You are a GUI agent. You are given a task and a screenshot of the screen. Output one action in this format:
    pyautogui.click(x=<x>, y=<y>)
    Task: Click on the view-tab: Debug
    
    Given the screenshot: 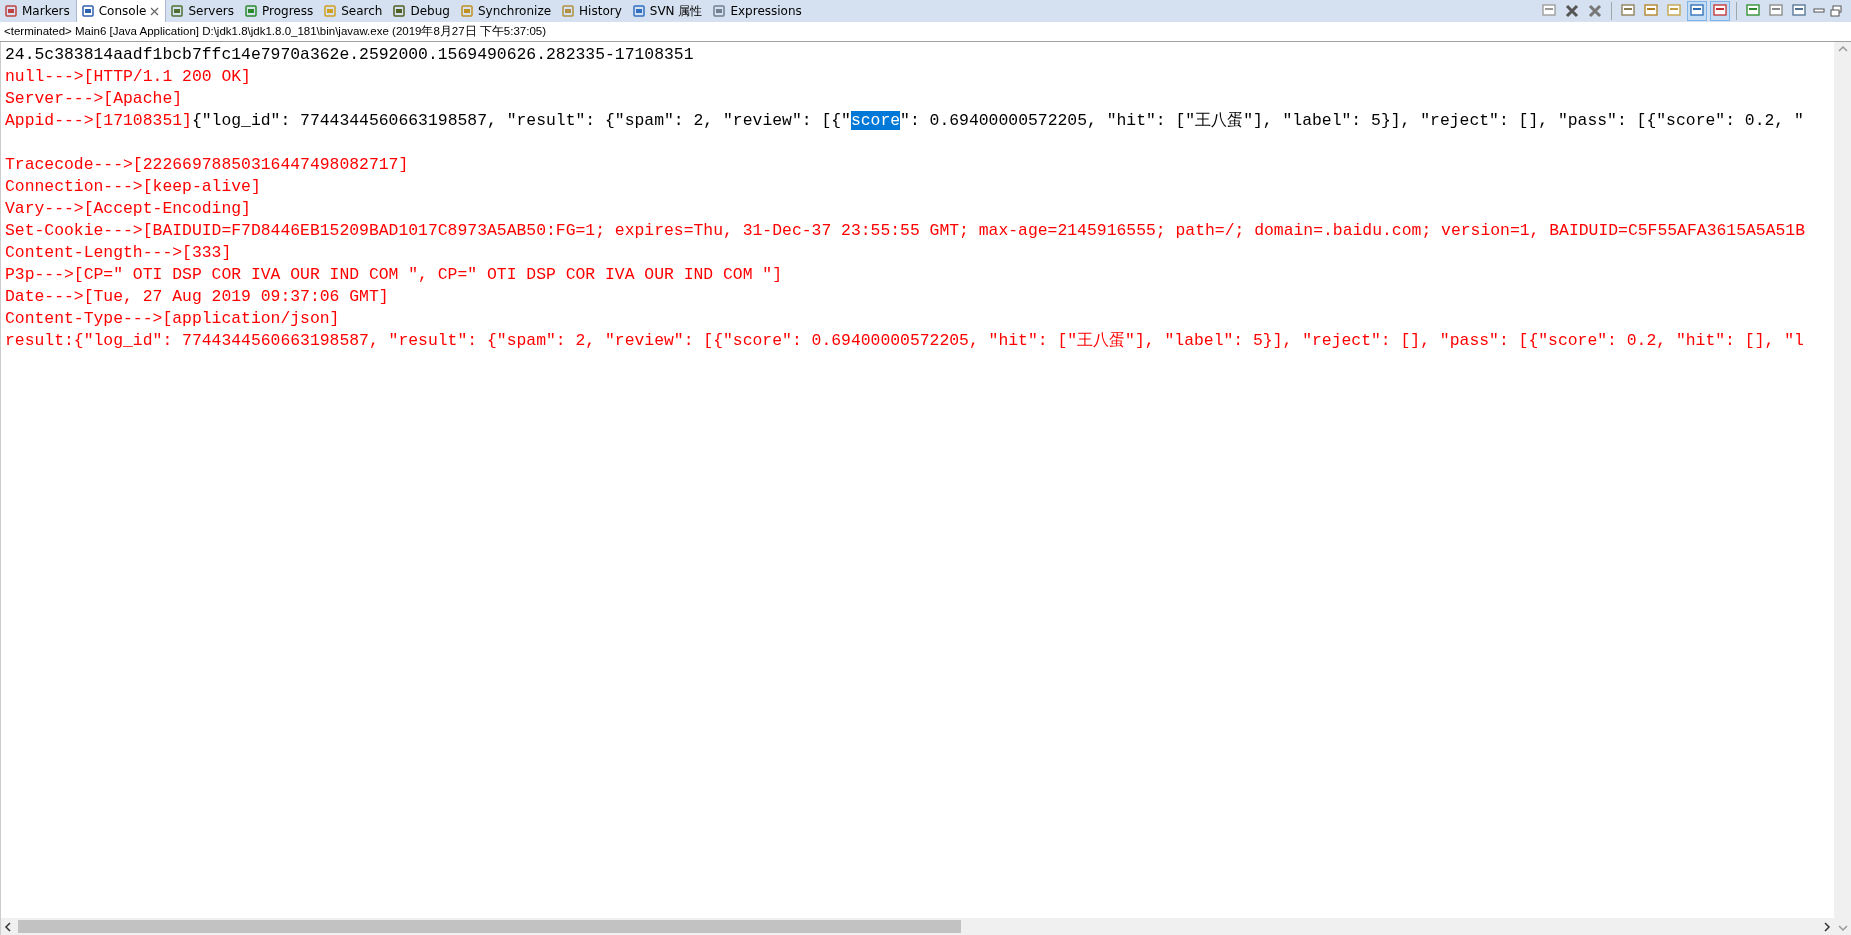 What is the action you would take?
    pyautogui.click(x=422, y=11)
    